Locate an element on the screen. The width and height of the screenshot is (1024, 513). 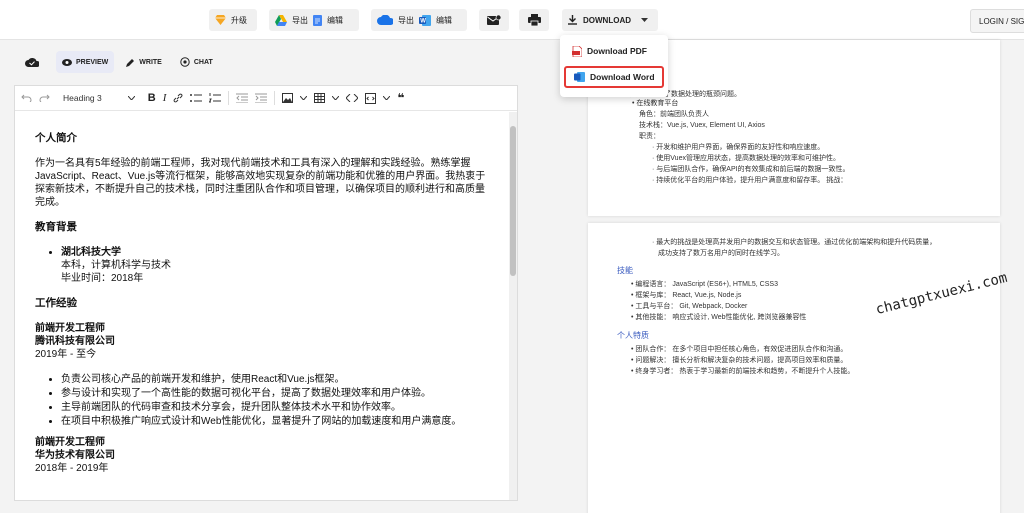
preview-line: • 问题解决： 擅长分析和解决复杂的技术问题，提高项目效率和质量。 is located at coordinates (739, 360).